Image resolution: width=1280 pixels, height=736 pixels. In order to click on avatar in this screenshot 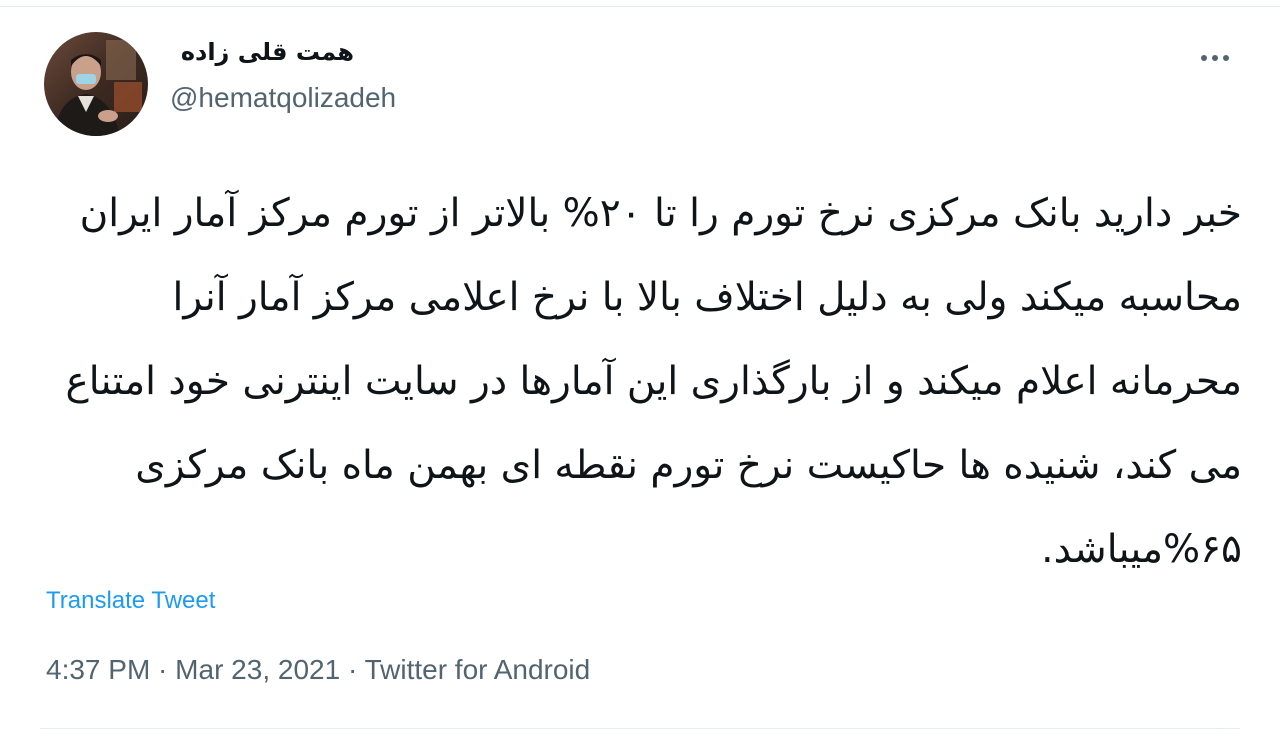, I will do `click(96, 84)`.